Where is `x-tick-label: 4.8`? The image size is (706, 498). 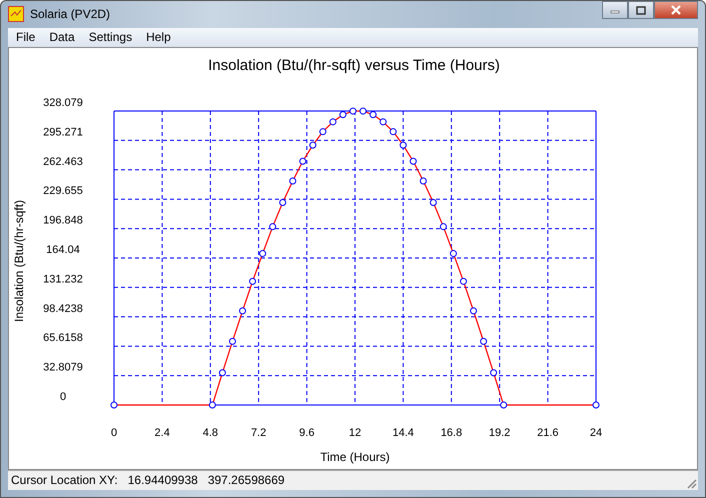
x-tick-label: 4.8 is located at coordinates (210, 432).